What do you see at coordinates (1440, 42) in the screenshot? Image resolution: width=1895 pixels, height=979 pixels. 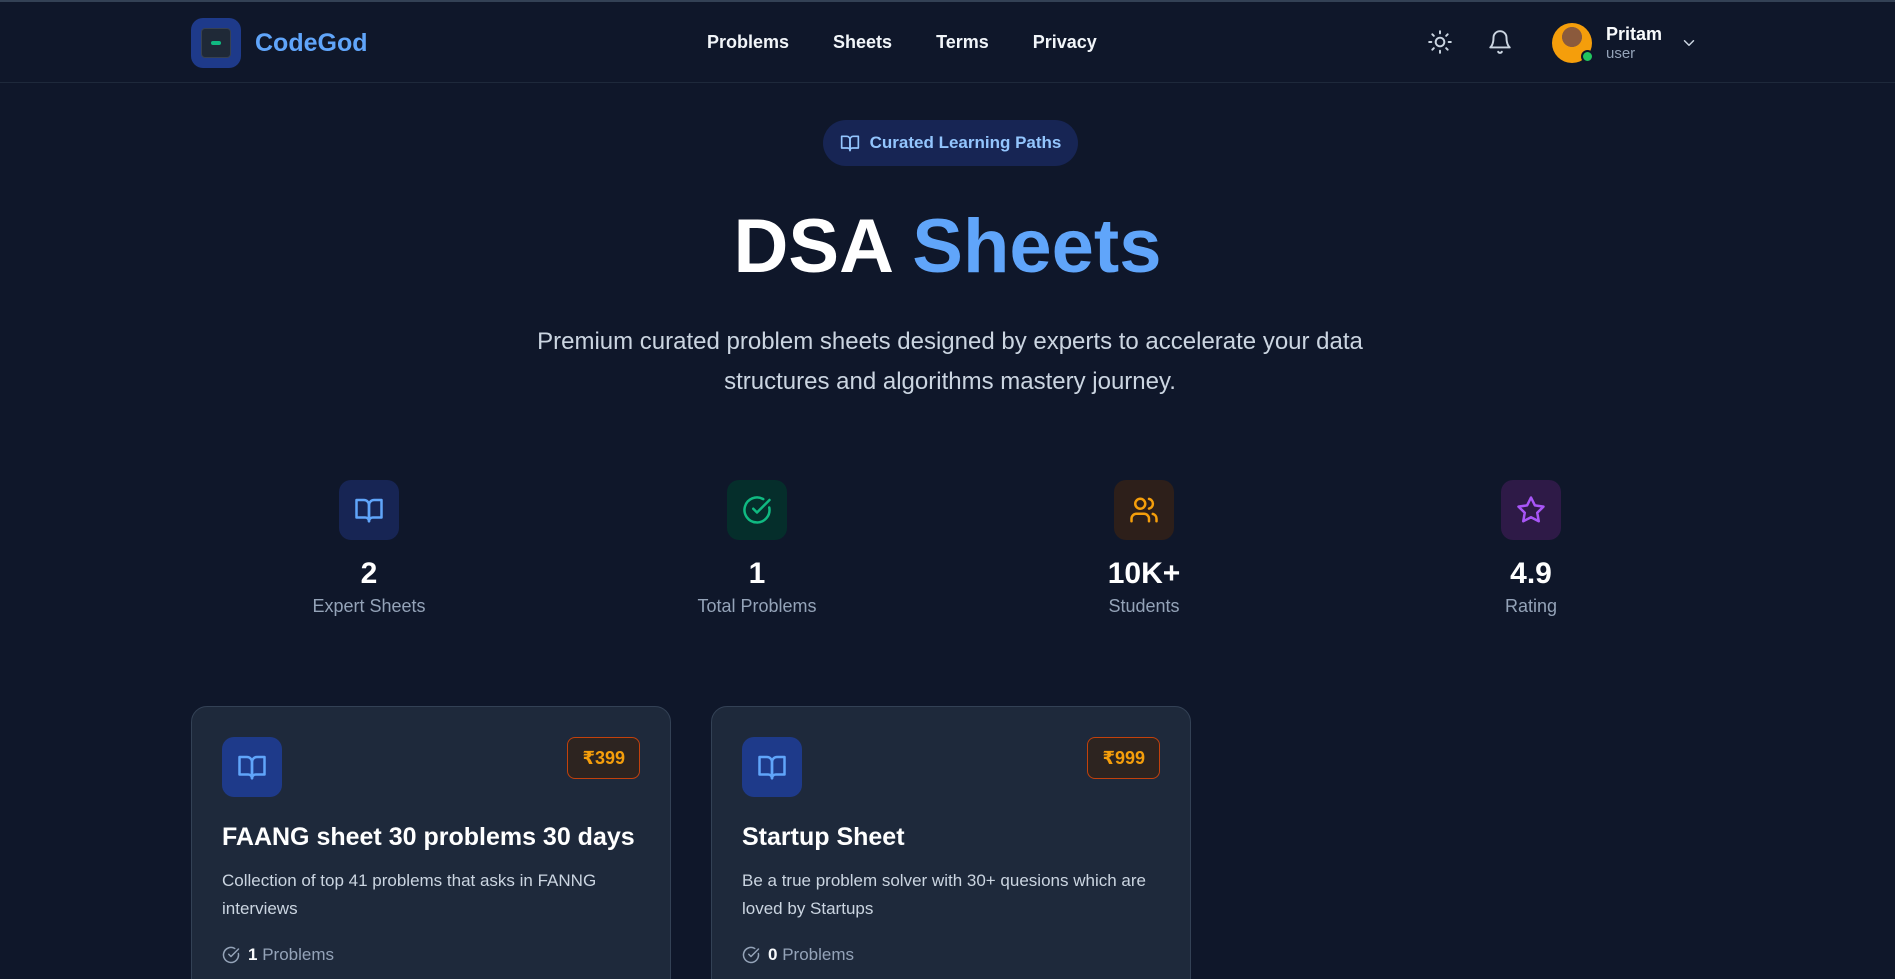 I see `theme-toggle-sun-icon` at bounding box center [1440, 42].